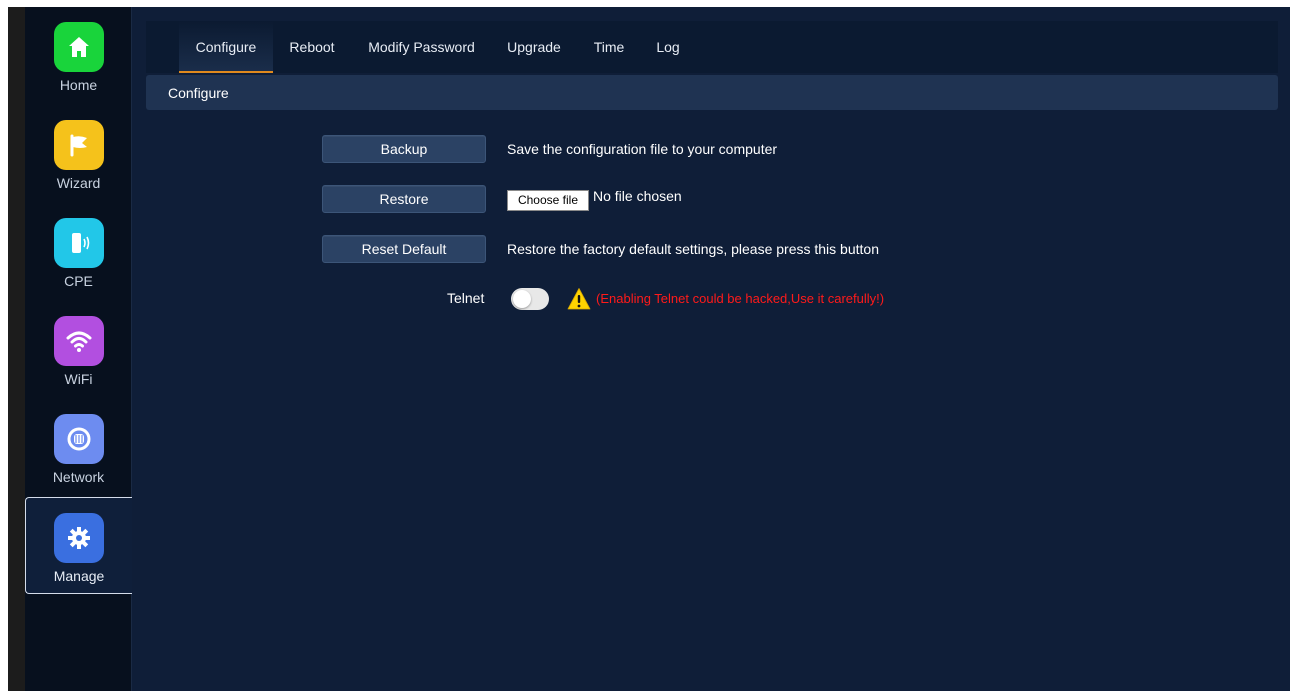 The image size is (1290, 691). What do you see at coordinates (78, 439) in the screenshot?
I see `network-icon` at bounding box center [78, 439].